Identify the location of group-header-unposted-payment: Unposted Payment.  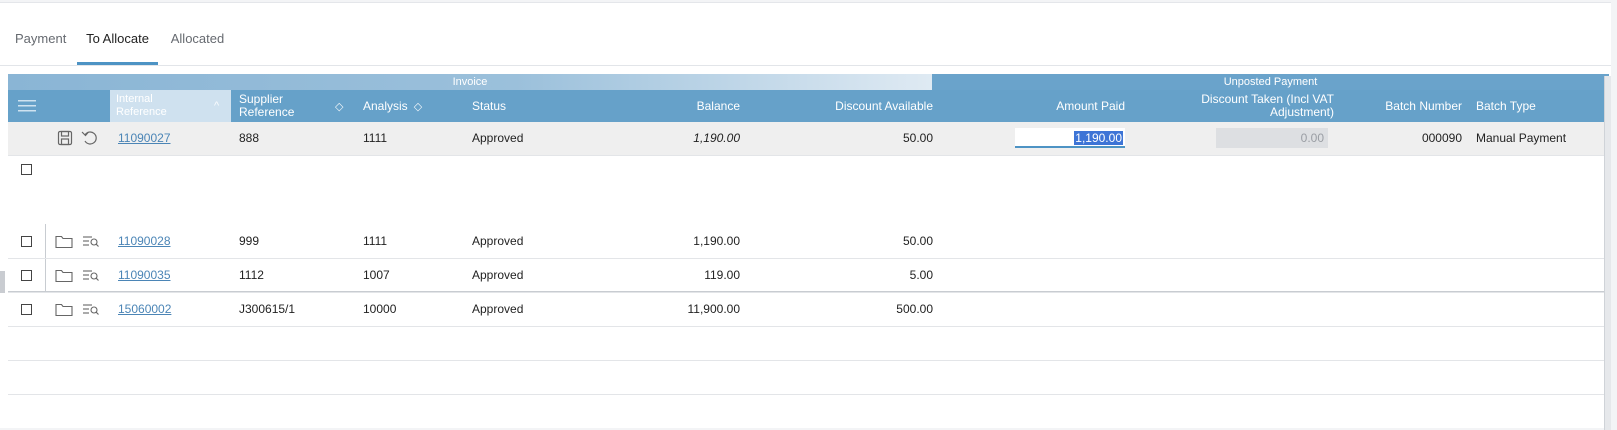
(1270, 82).